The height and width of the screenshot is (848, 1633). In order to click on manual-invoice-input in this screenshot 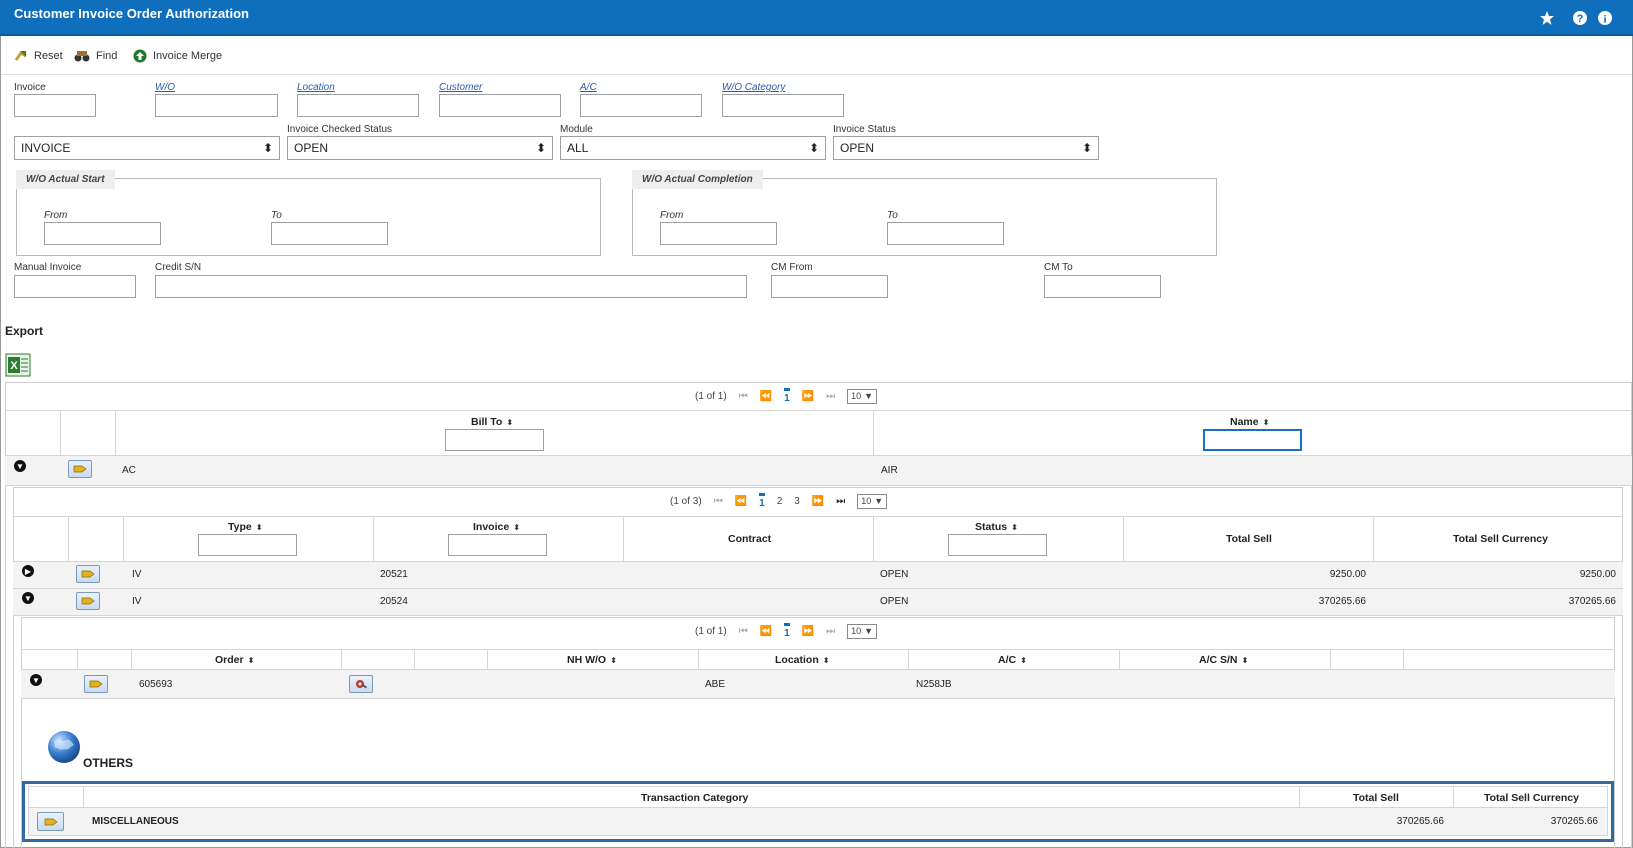, I will do `click(75, 286)`.